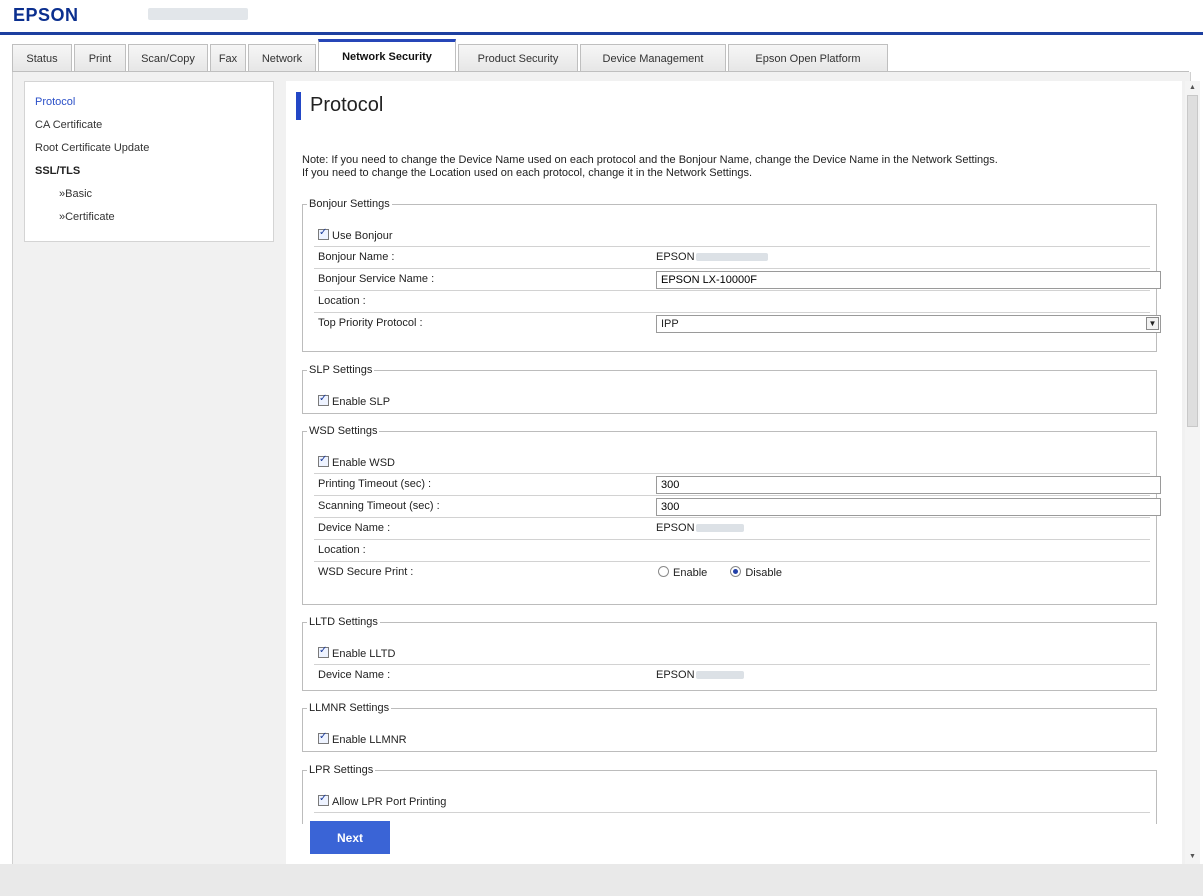 The height and width of the screenshot is (896, 1203). Describe the element at coordinates (149, 103) in the screenshot. I see `sidebar-item-protocol: Protocol` at that location.